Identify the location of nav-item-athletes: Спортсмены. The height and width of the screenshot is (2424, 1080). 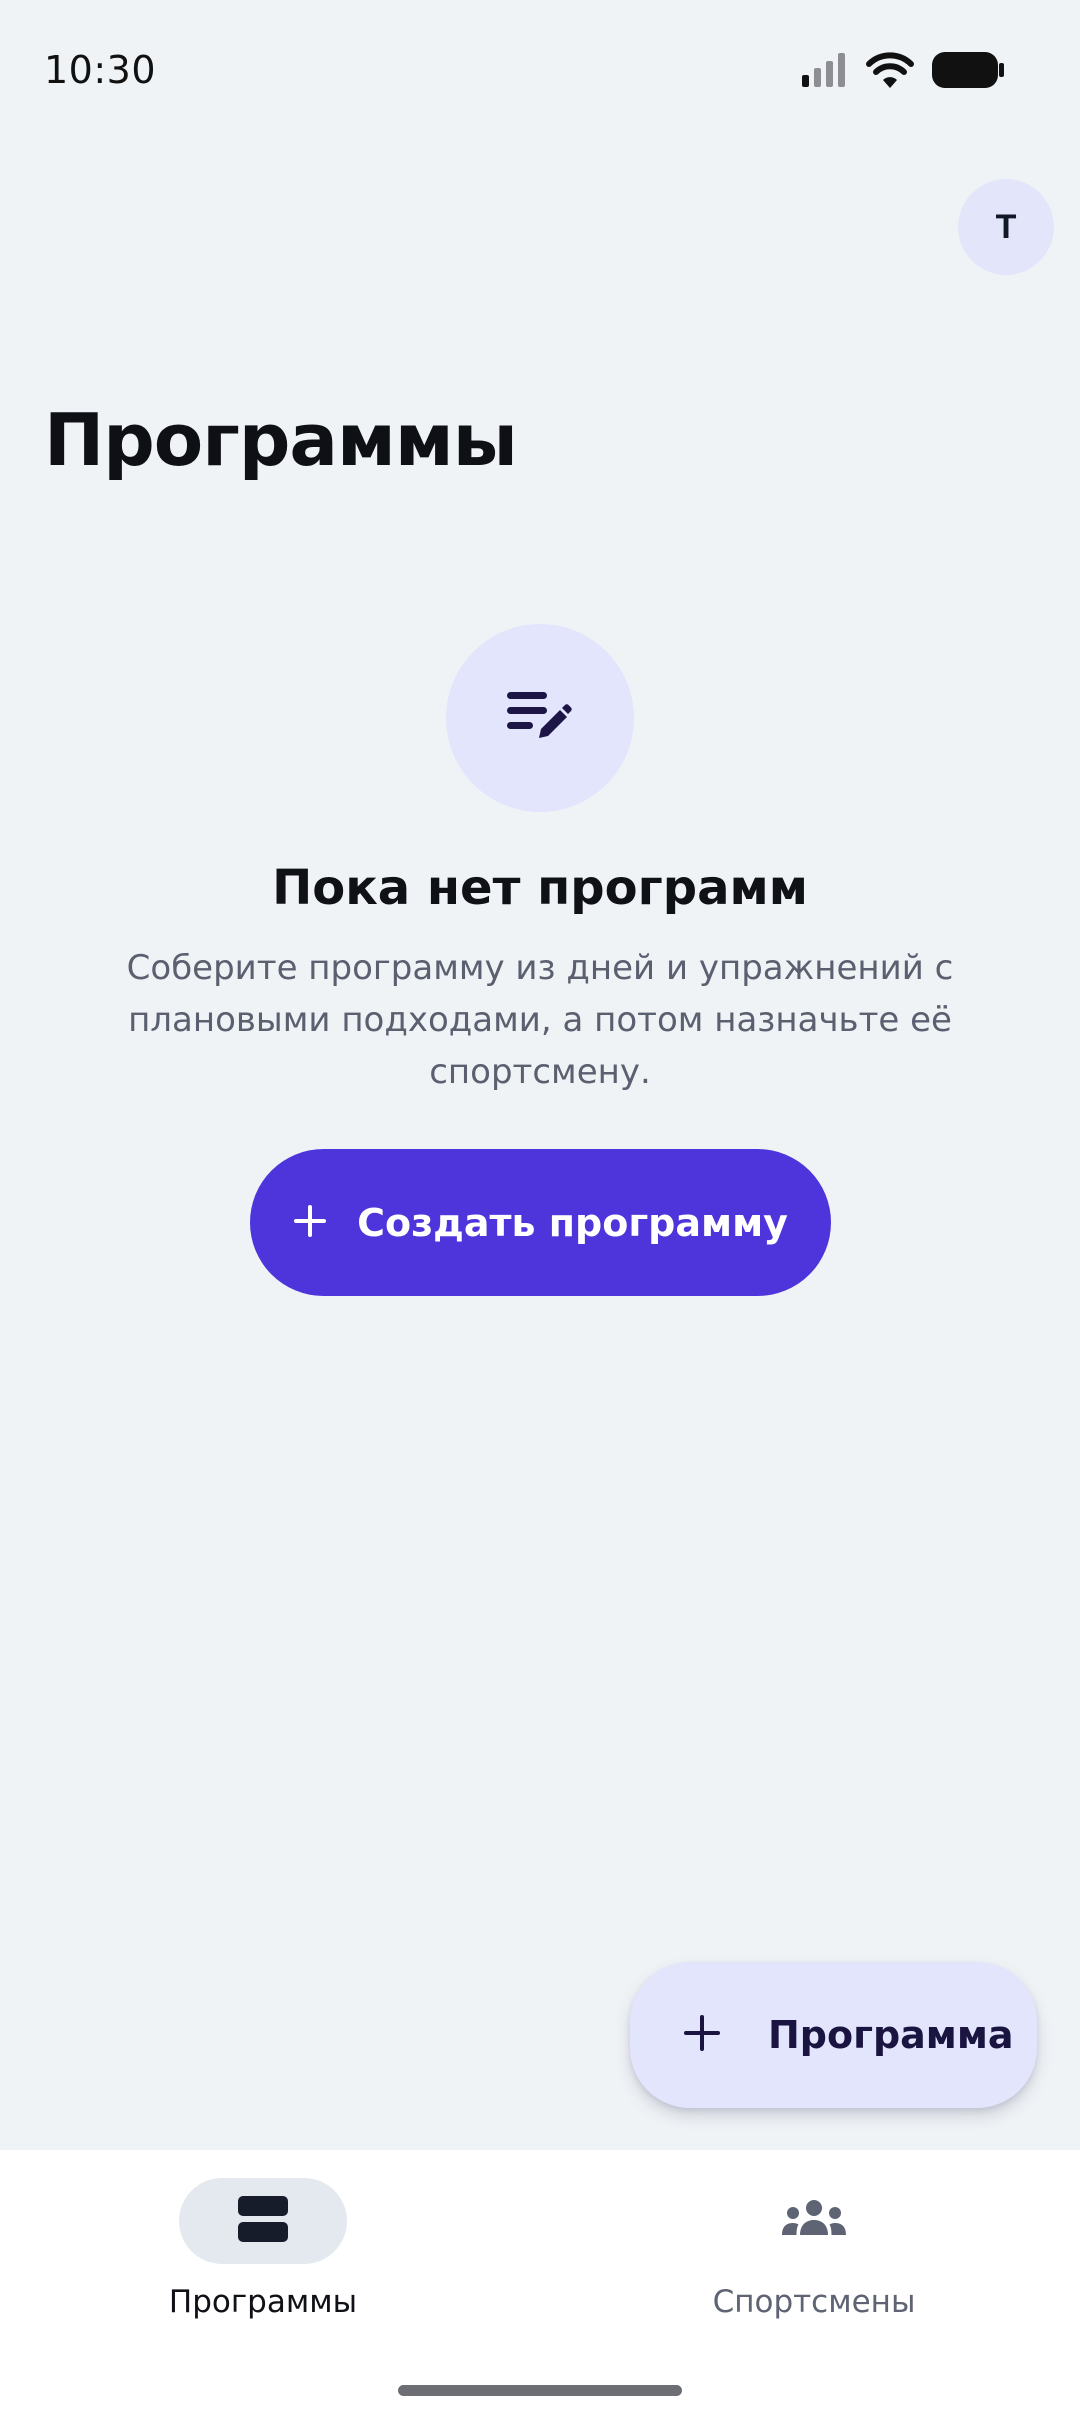
(814, 2253).